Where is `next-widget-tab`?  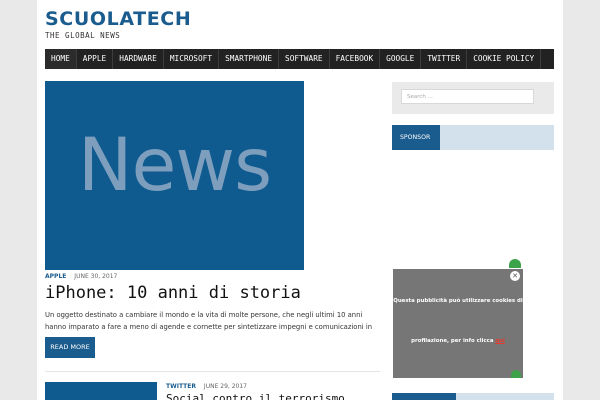 next-widget-tab is located at coordinates (424, 396).